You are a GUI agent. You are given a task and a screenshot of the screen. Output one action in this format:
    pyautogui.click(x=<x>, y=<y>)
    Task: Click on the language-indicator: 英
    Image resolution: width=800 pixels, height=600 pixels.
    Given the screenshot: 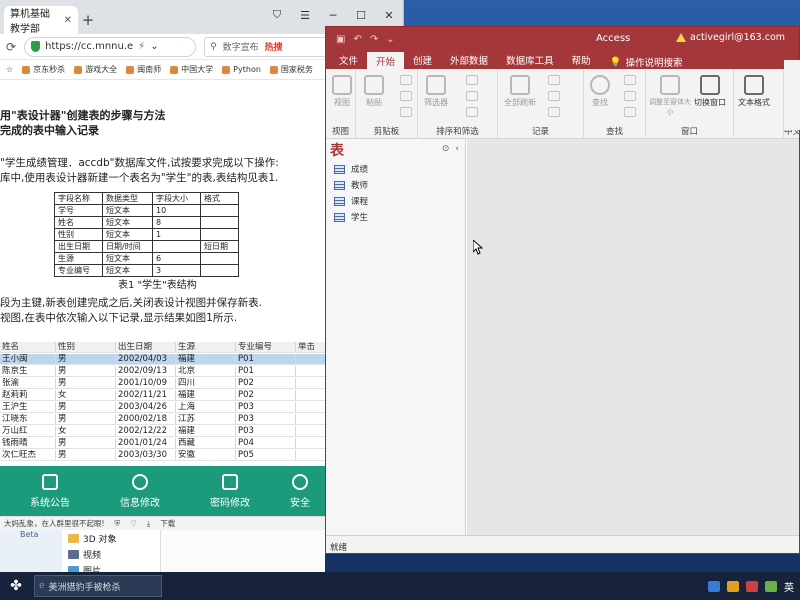 What is the action you would take?
    pyautogui.click(x=789, y=586)
    